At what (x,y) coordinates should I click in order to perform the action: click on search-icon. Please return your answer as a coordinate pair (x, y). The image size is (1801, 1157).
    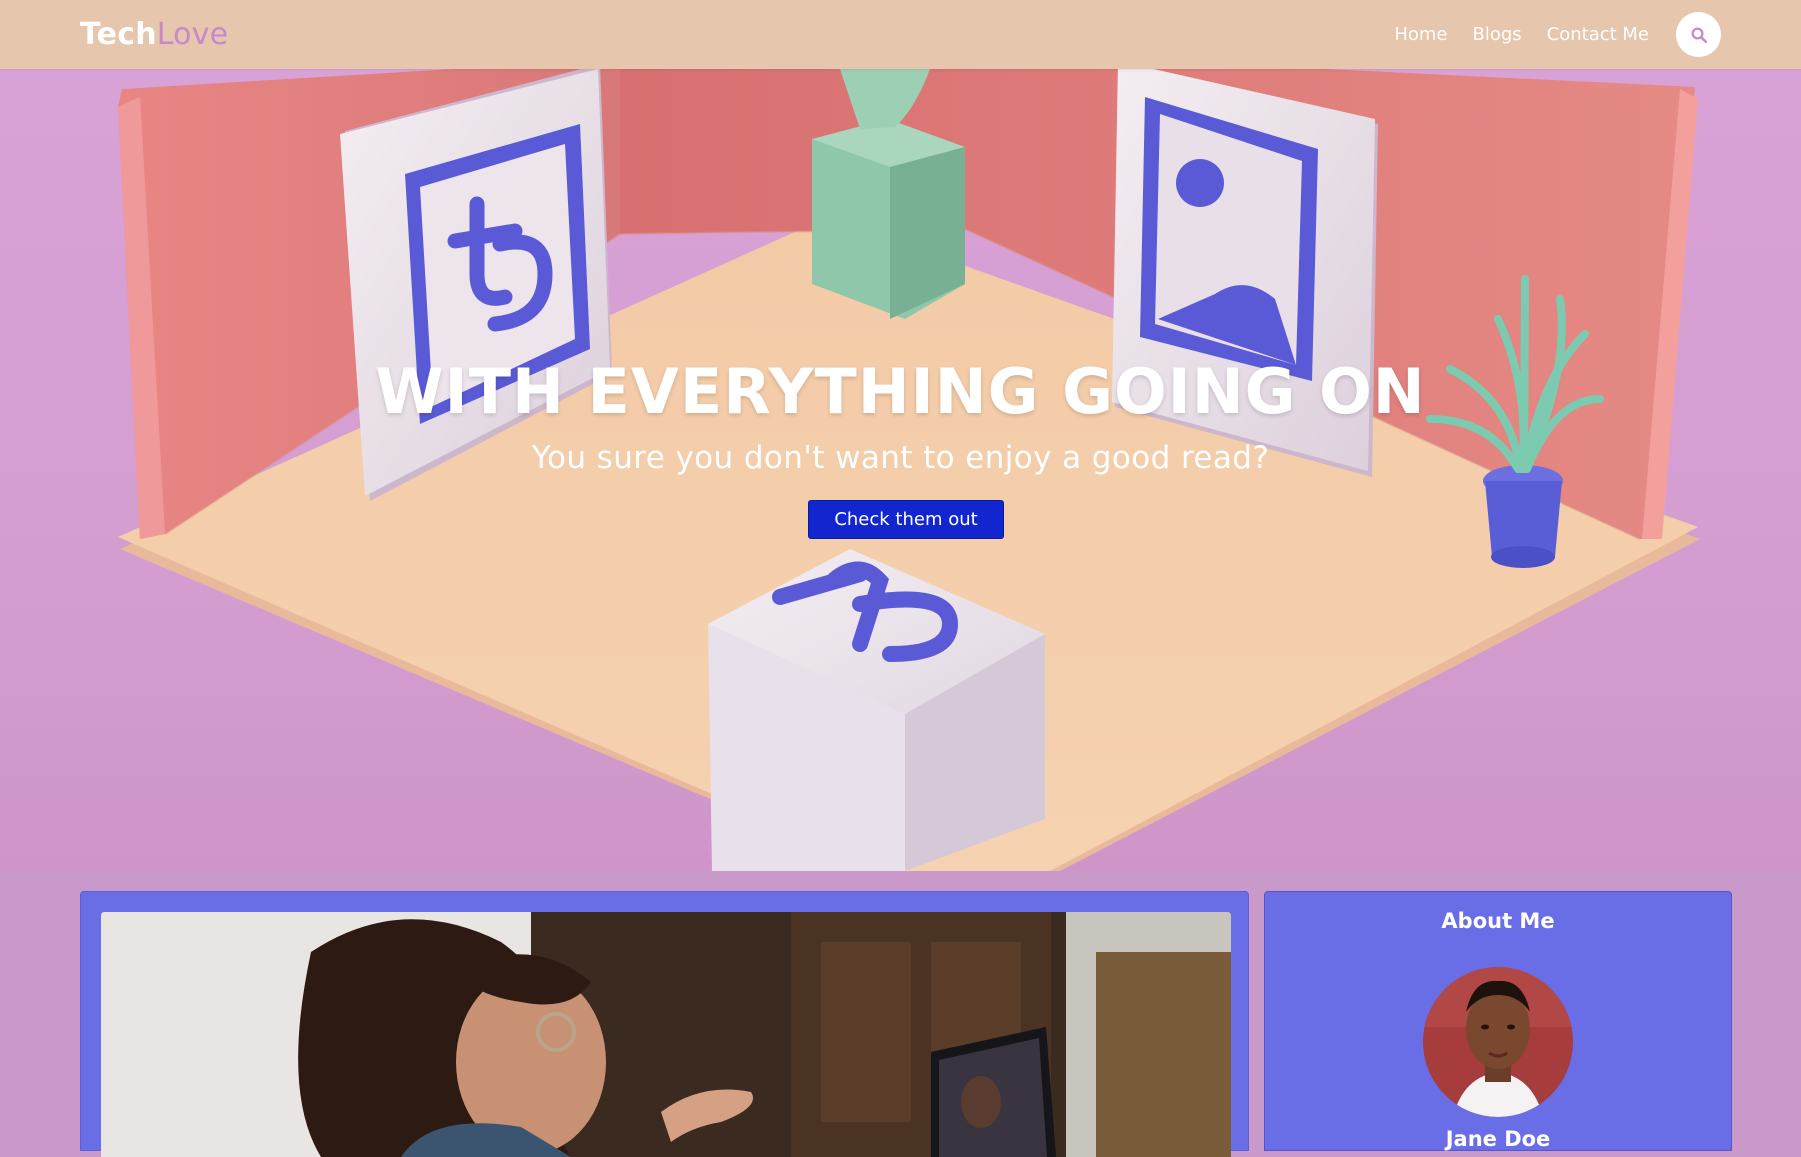
    Looking at the image, I should click on (1699, 35).